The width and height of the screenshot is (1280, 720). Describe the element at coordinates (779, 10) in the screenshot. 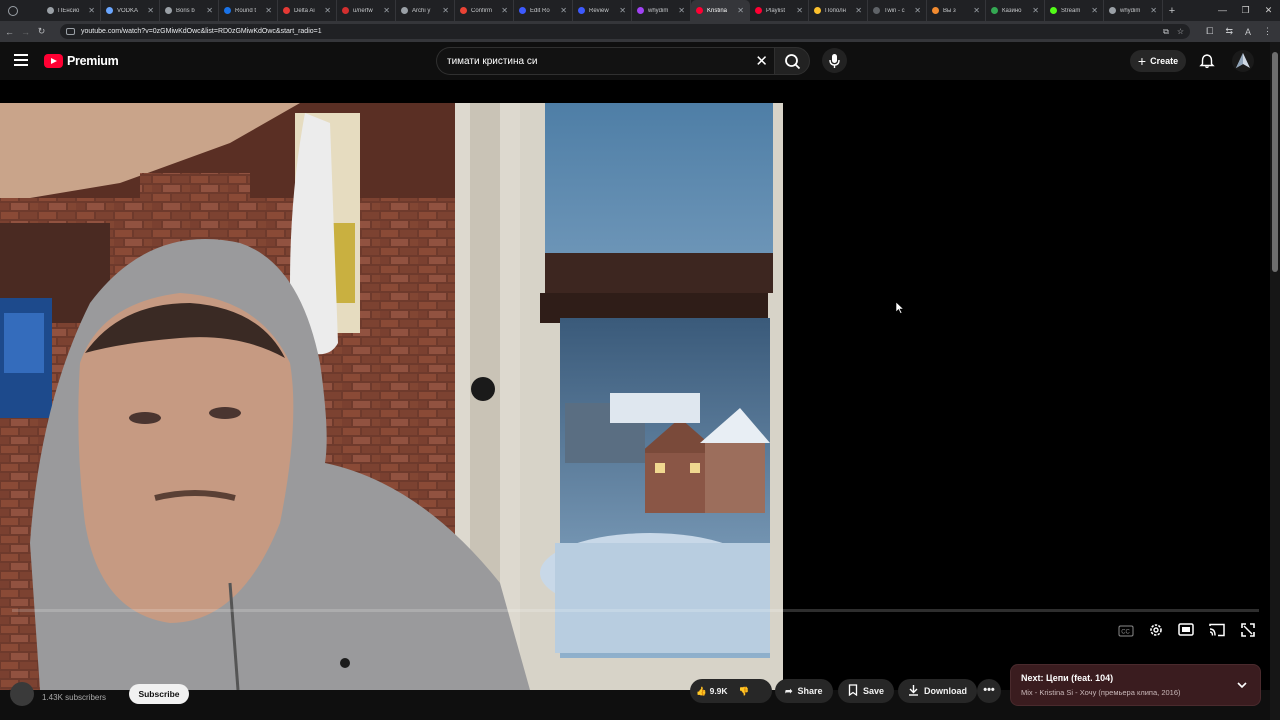

I see `browser-tab: Playlist ✕` at that location.